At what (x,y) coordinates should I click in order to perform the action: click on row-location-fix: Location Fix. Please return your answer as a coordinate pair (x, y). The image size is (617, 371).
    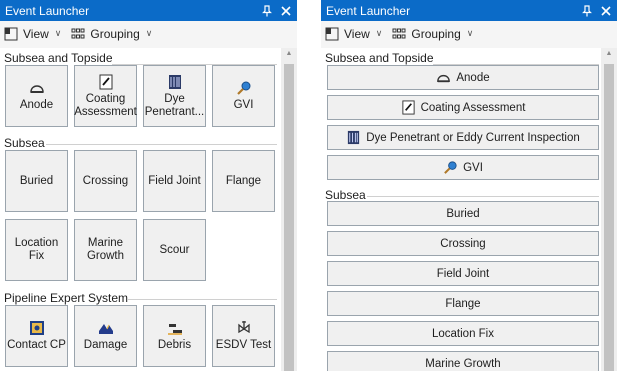
    Looking at the image, I should click on (463, 333).